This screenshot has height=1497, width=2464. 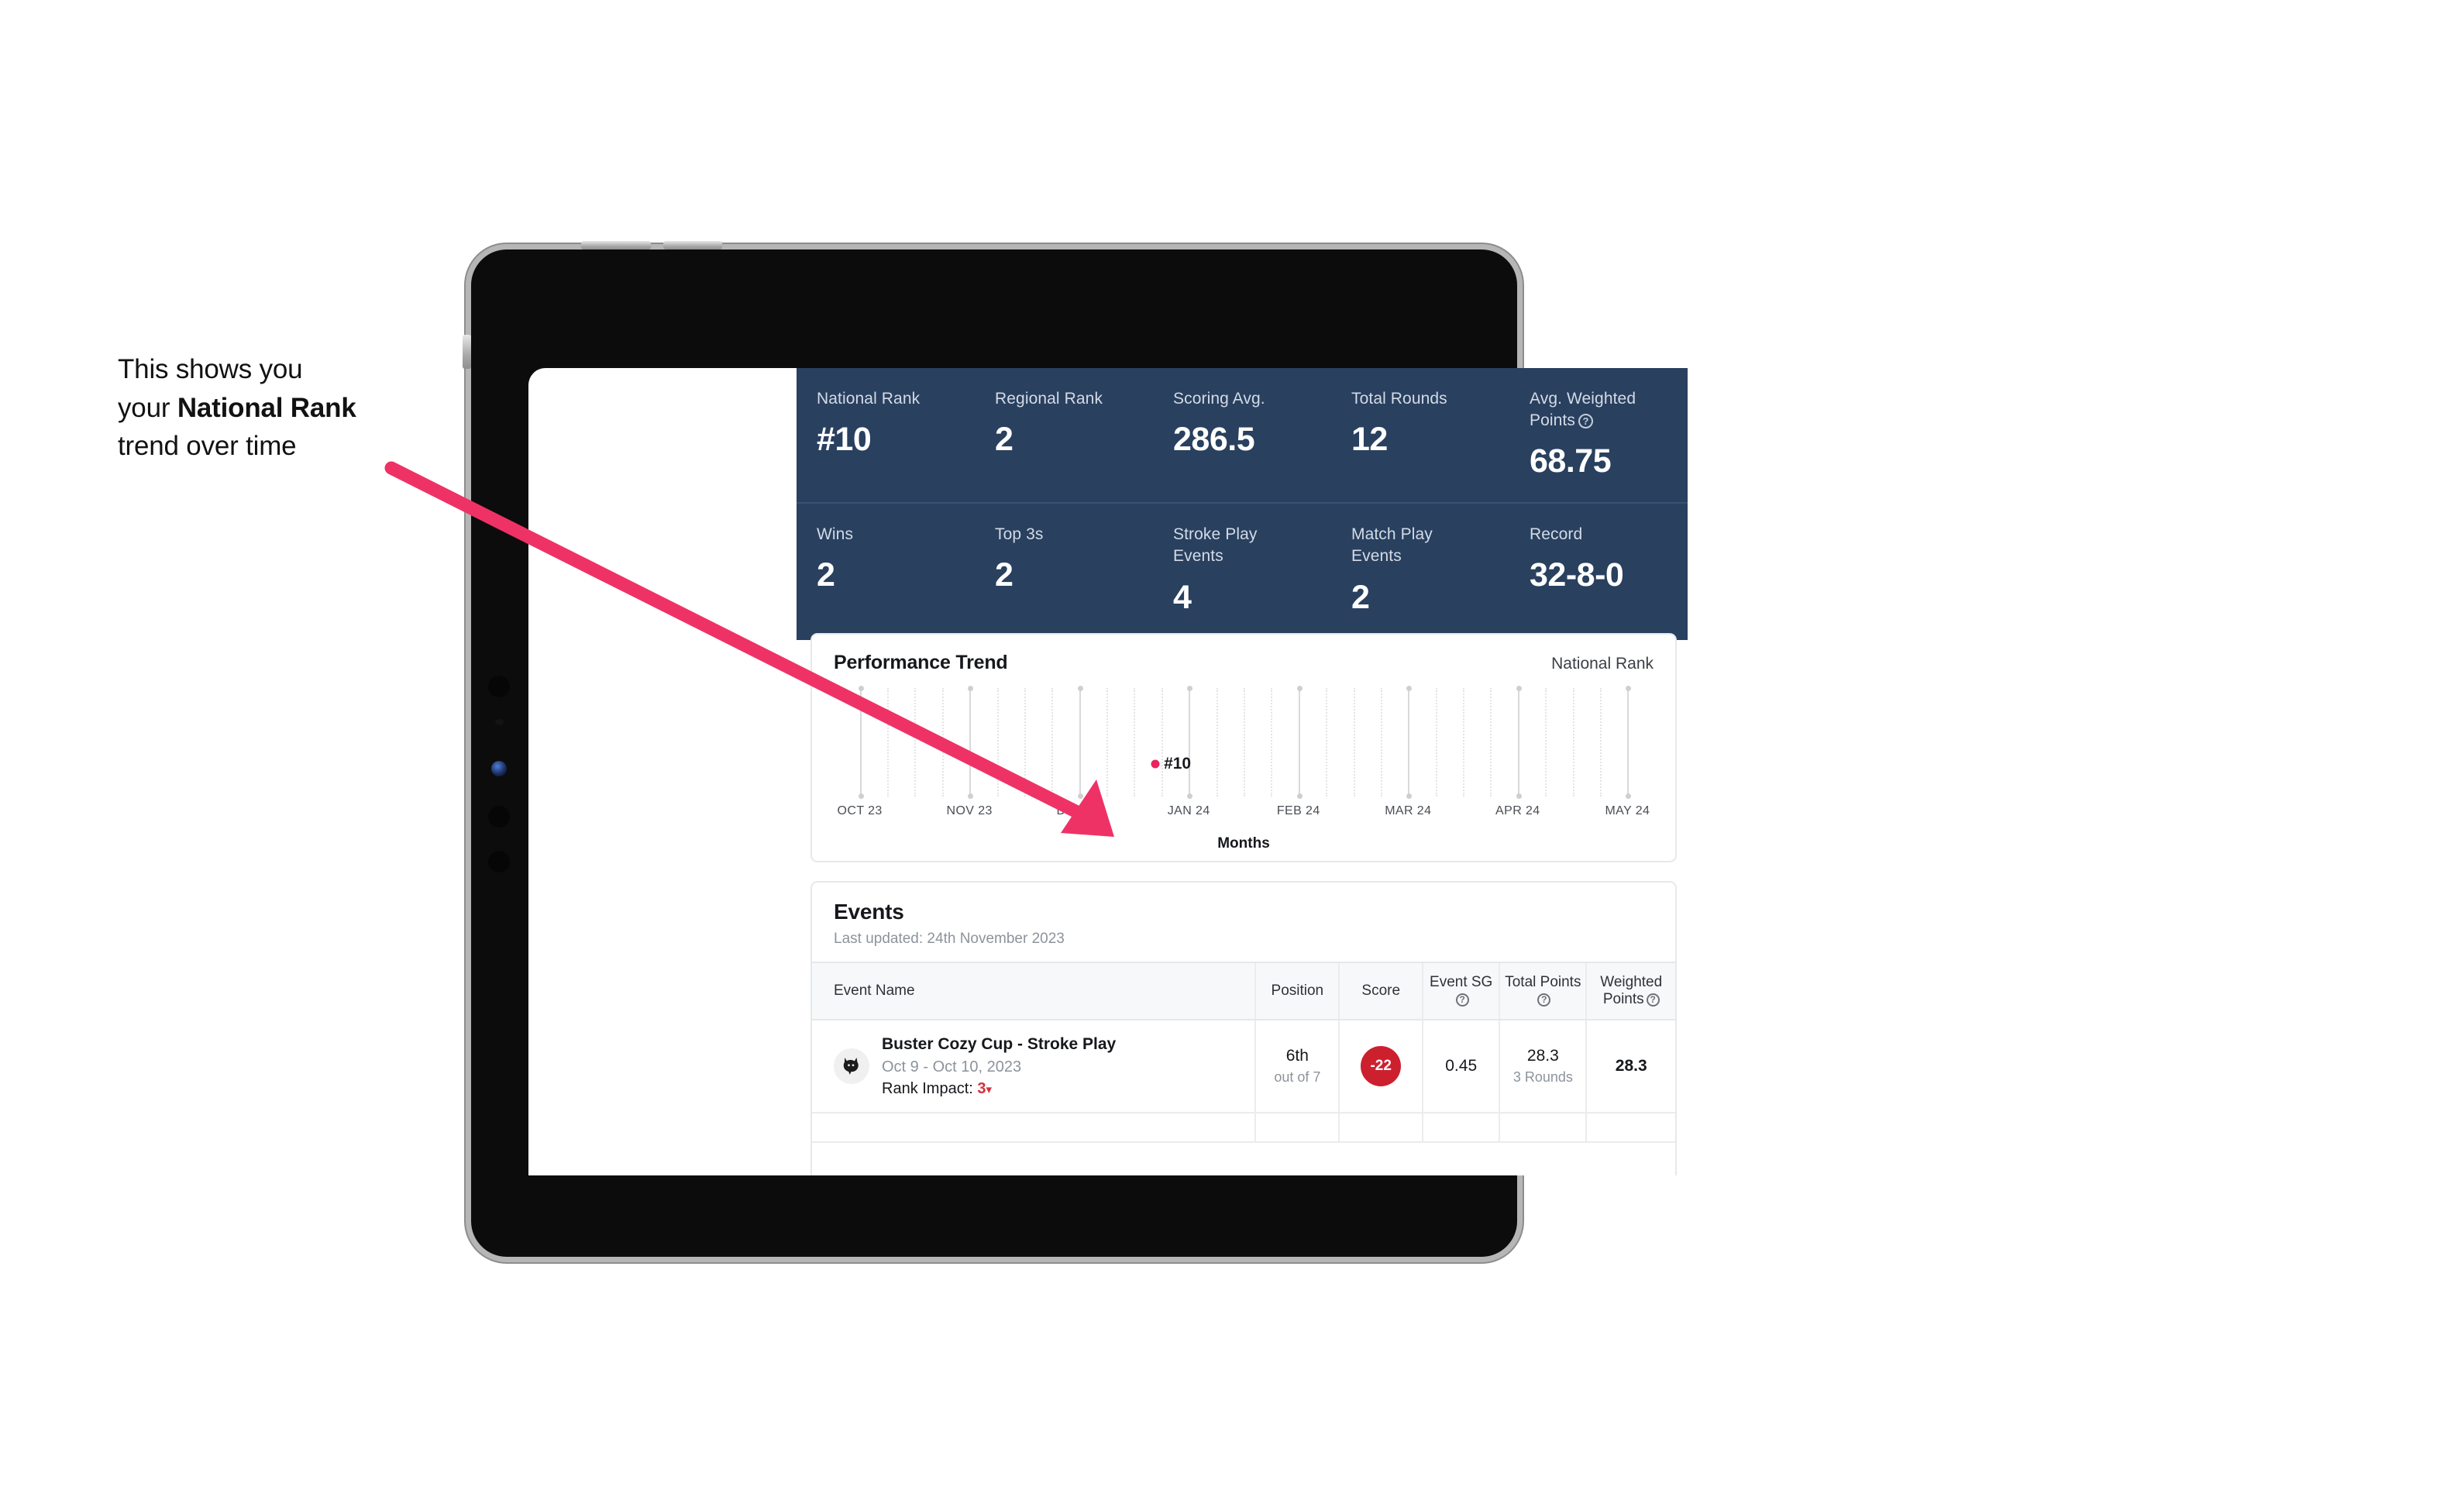 What do you see at coordinates (1064, 434) in the screenshot?
I see `stat-regional-rank: Regional Rank 2` at bounding box center [1064, 434].